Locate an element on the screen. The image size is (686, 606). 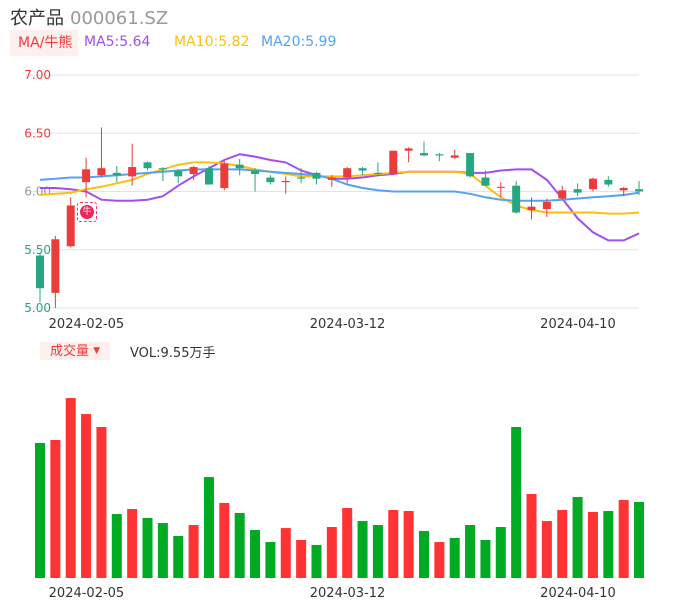
x-tick-label: 2024-04-10 is located at coordinates (578, 324).